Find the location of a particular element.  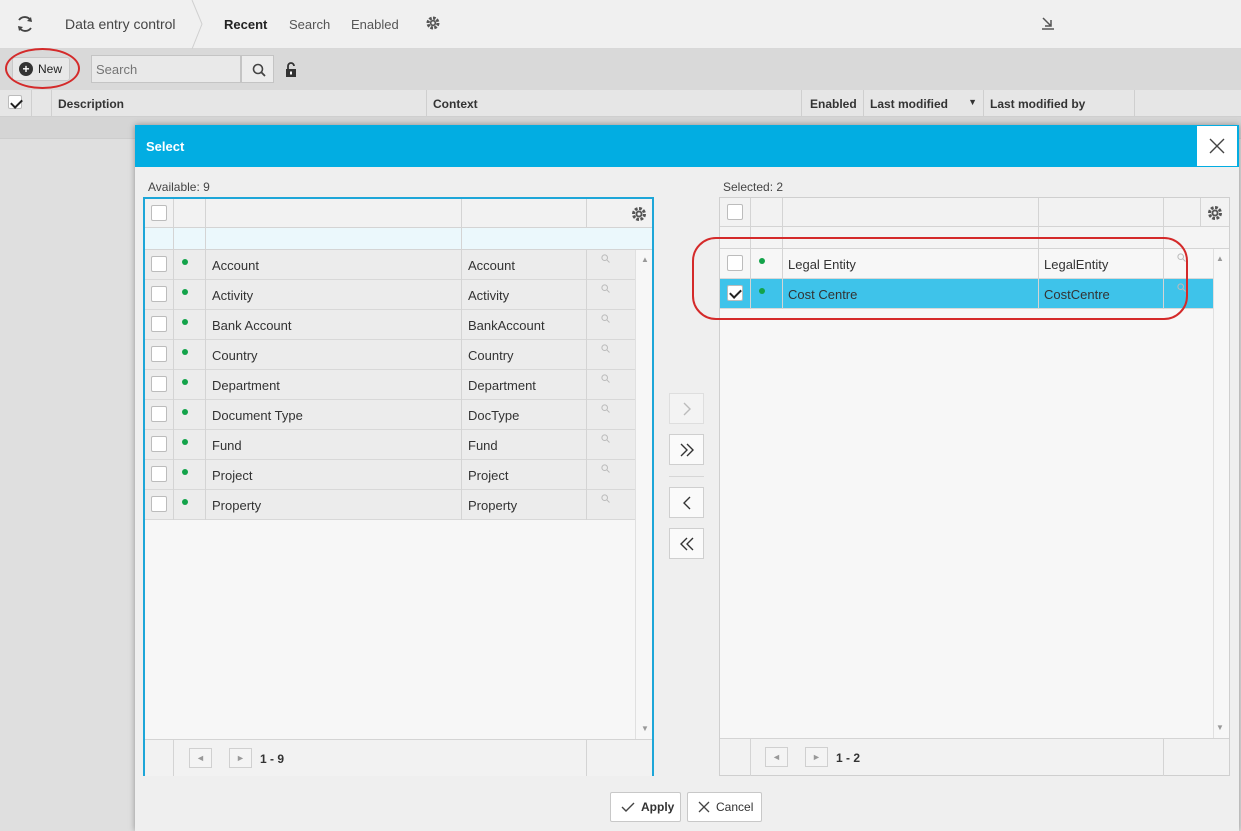

list-item: Department Department is located at coordinates (390, 385).